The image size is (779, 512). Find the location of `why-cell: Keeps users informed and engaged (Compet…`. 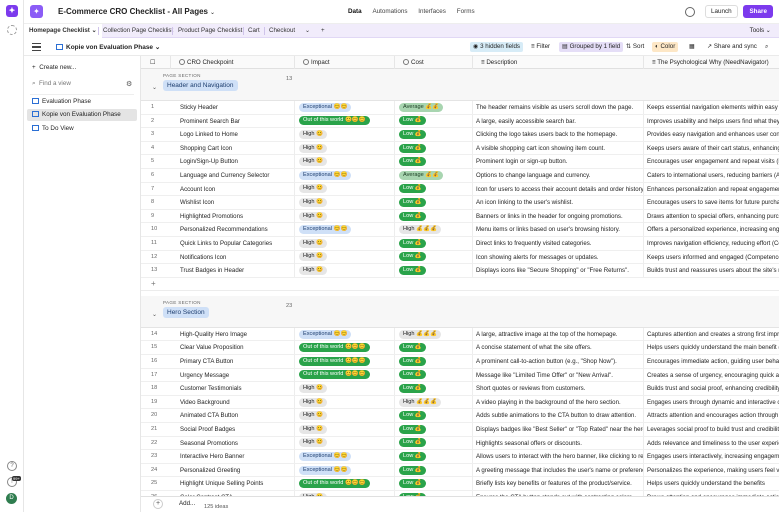

why-cell: Keeps users informed and engaged (Compet… is located at coordinates (711, 257).